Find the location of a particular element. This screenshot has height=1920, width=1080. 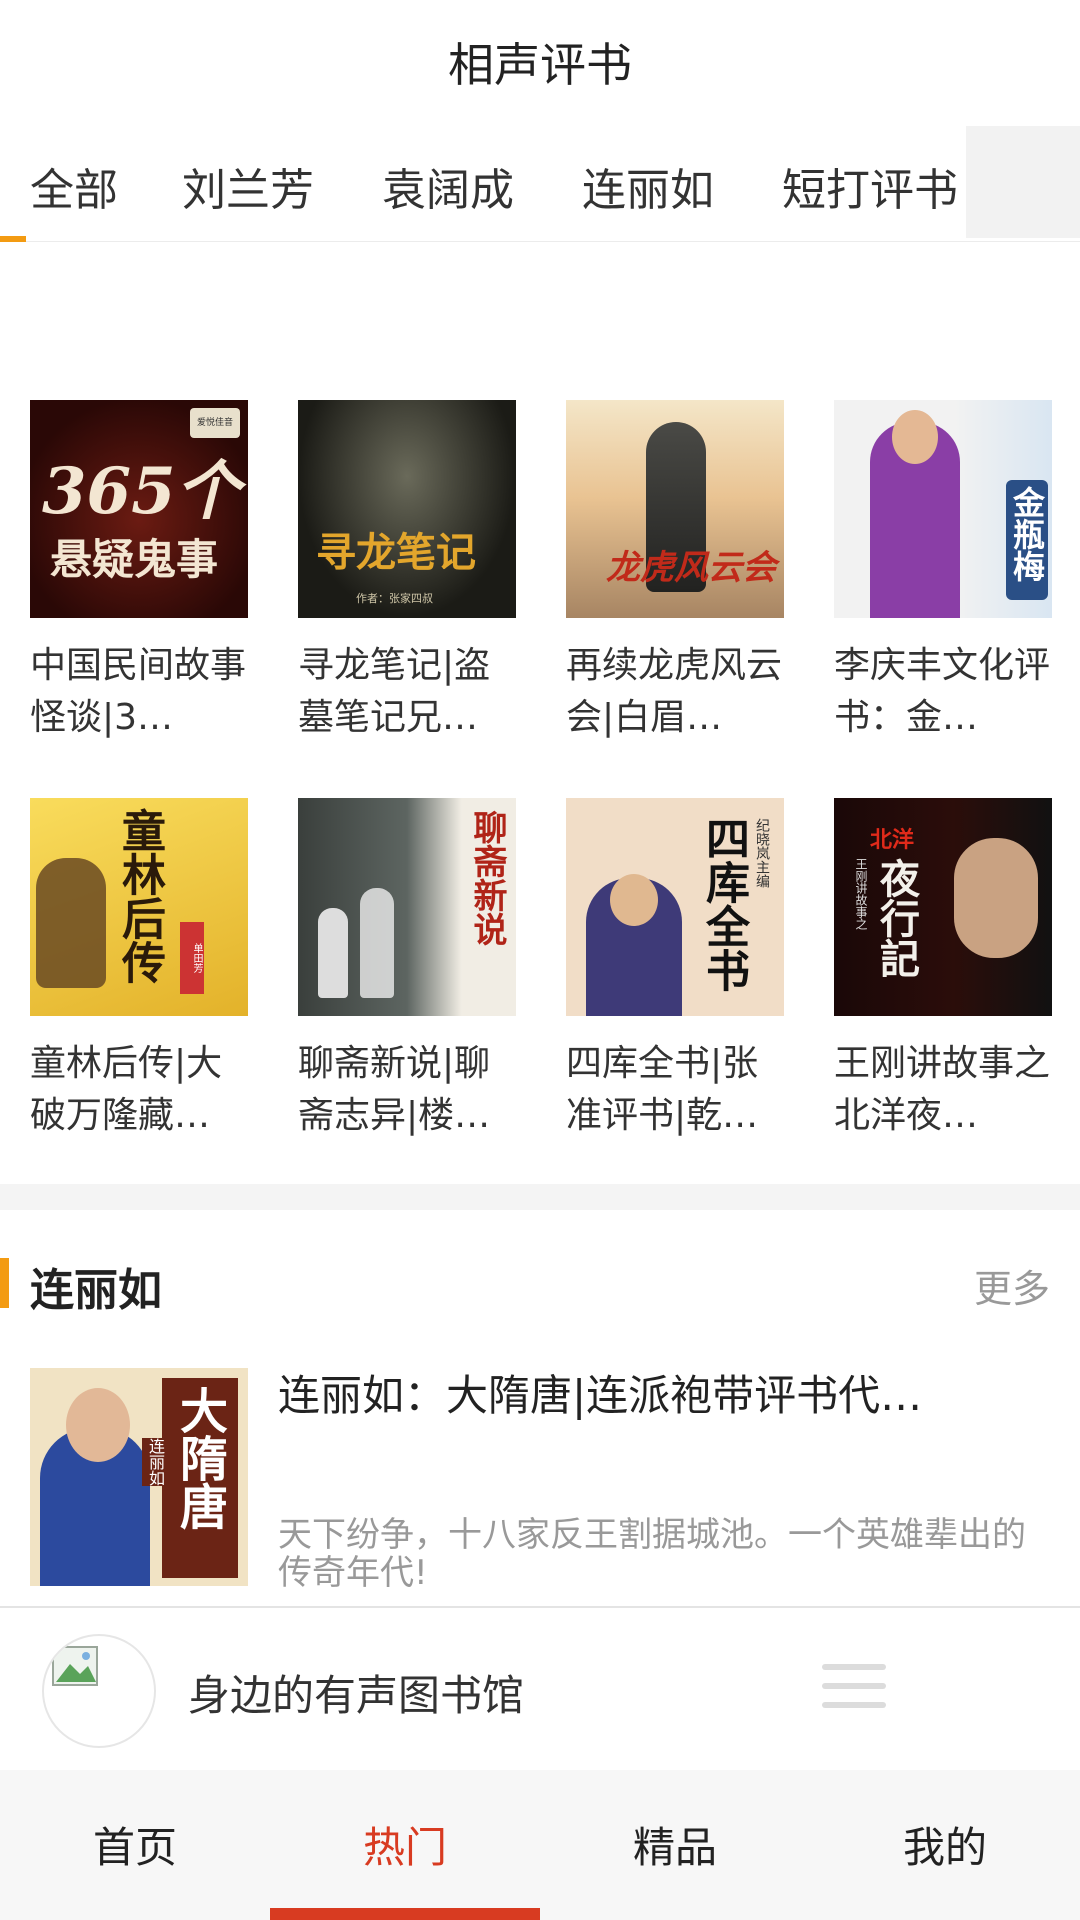

album-cover: 聊斋新说 is located at coordinates (407, 907).